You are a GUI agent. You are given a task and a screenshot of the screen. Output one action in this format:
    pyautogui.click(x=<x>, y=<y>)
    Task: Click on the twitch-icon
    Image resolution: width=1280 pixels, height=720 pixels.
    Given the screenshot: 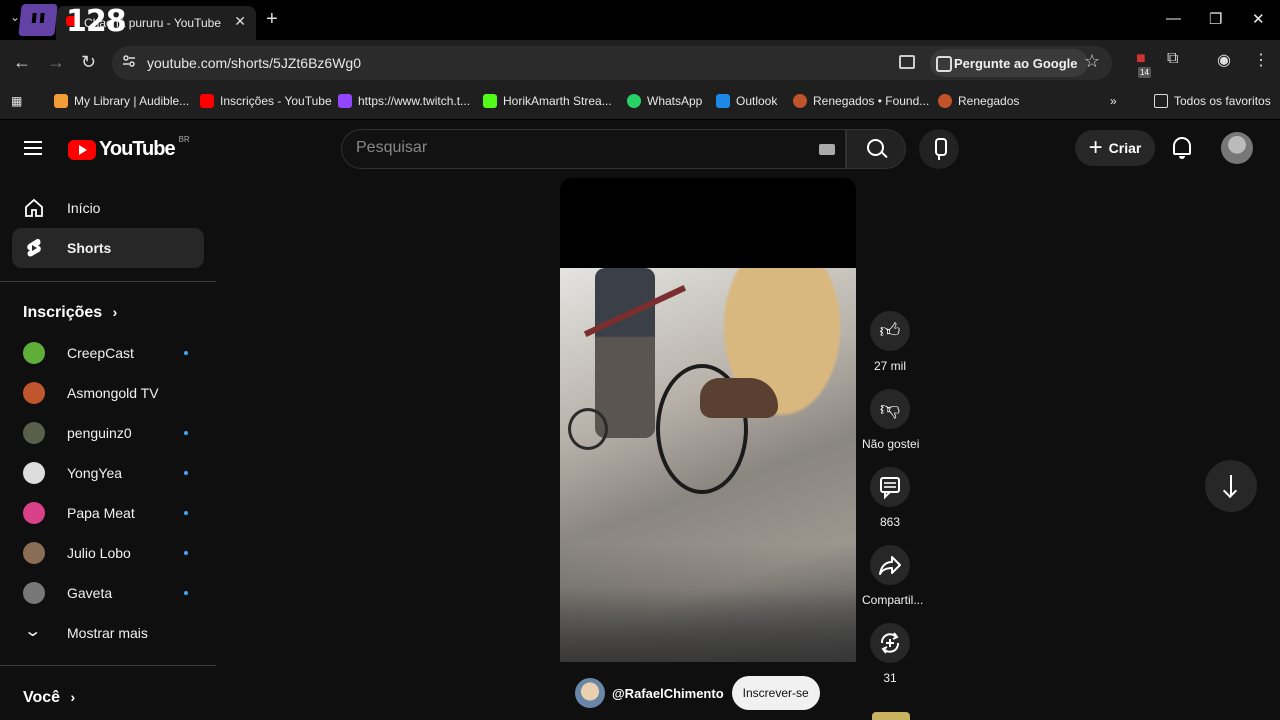 What is the action you would take?
    pyautogui.click(x=345, y=101)
    